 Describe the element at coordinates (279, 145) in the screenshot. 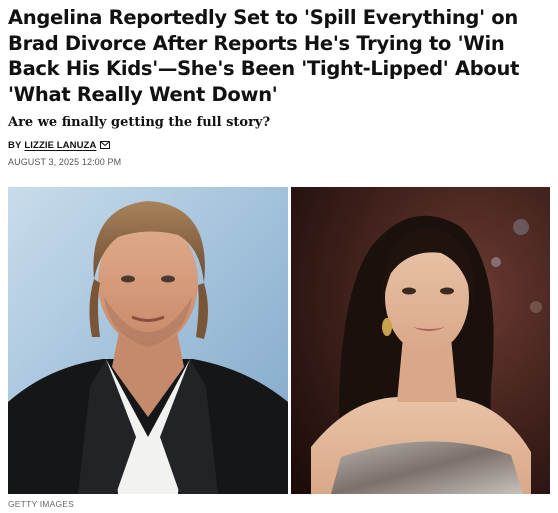

I see `byline: BY LIZZIE LANUZA` at that location.